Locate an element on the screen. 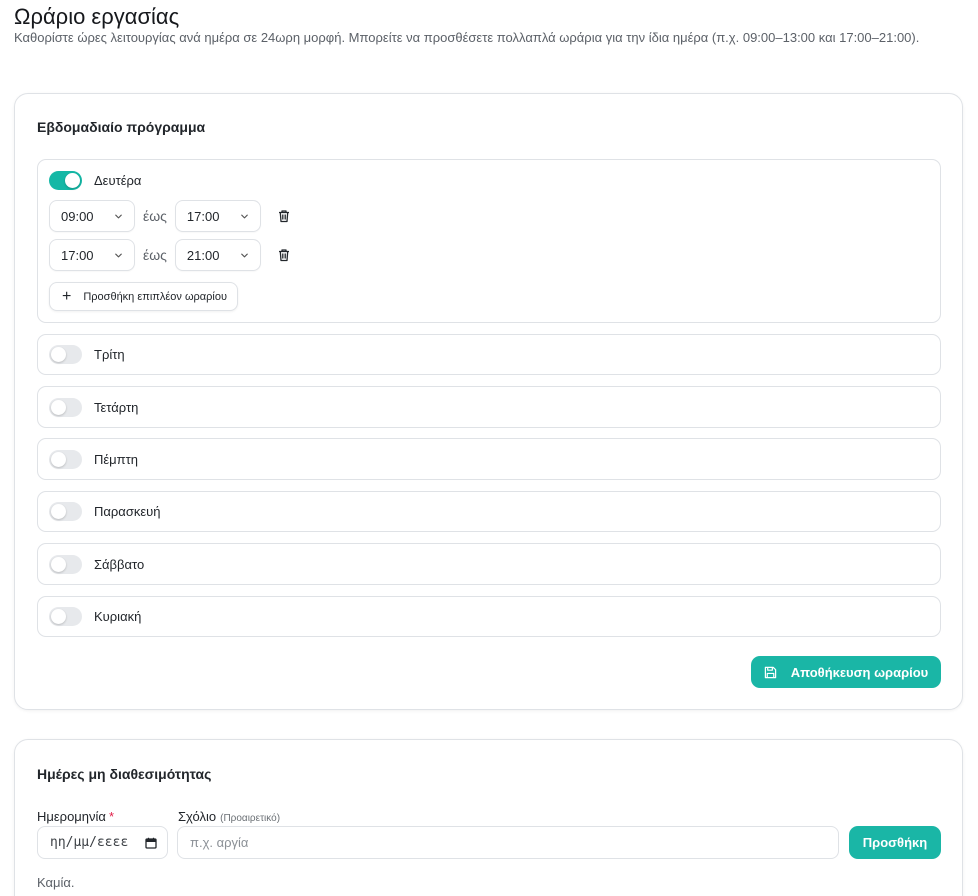  to-time-select: 17:00 is located at coordinates (217, 216).